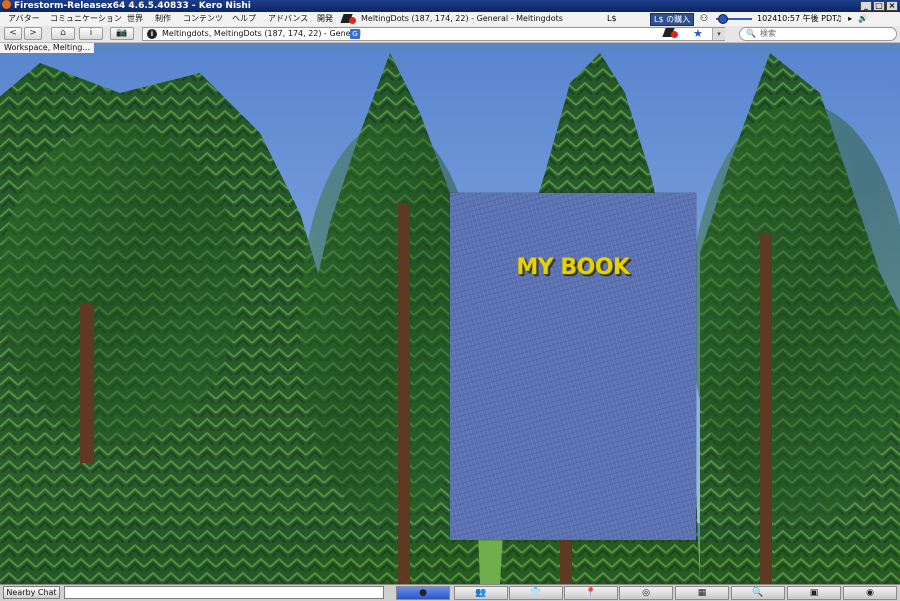 This screenshot has width=900, height=601. What do you see at coordinates (863, 19) in the screenshot?
I see `volume-icon: 🔊` at bounding box center [863, 19].